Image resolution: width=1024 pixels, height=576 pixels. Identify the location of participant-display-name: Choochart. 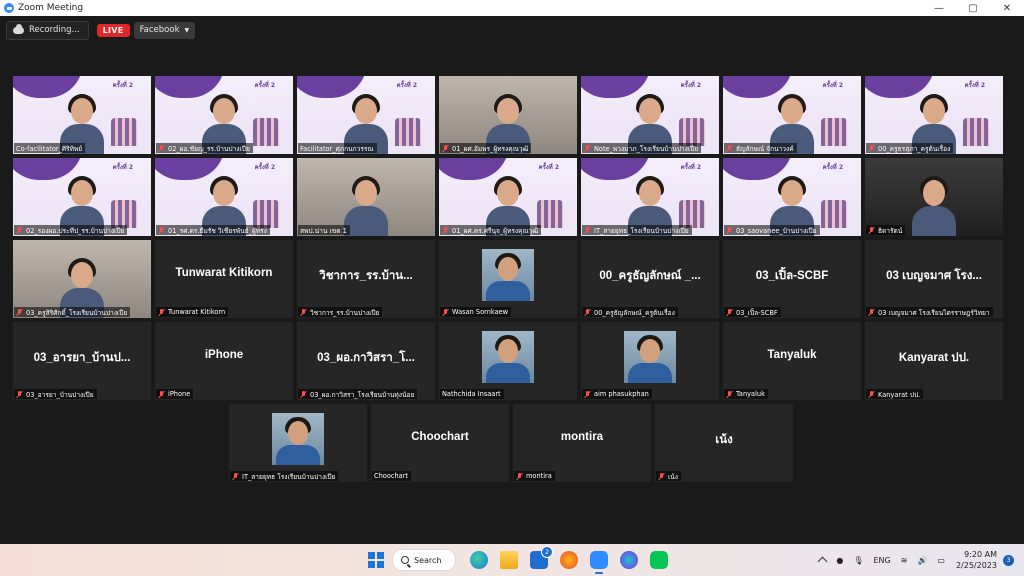
(440, 437).